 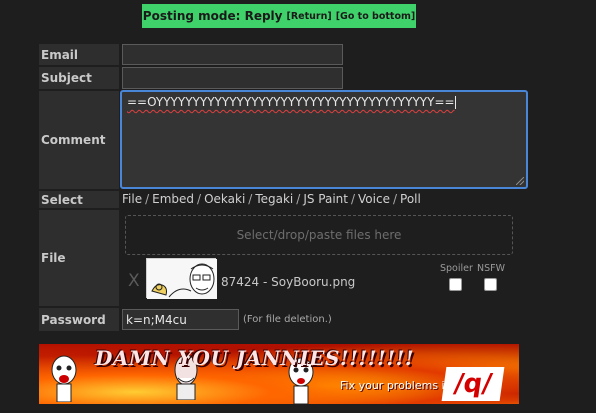 I want to click on file-dropzone: Select/drop/paste files here, so click(x=319, y=235).